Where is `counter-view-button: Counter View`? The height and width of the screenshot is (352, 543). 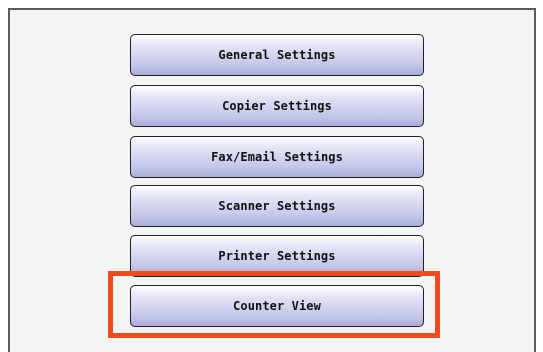
counter-view-button: Counter View is located at coordinates (277, 306).